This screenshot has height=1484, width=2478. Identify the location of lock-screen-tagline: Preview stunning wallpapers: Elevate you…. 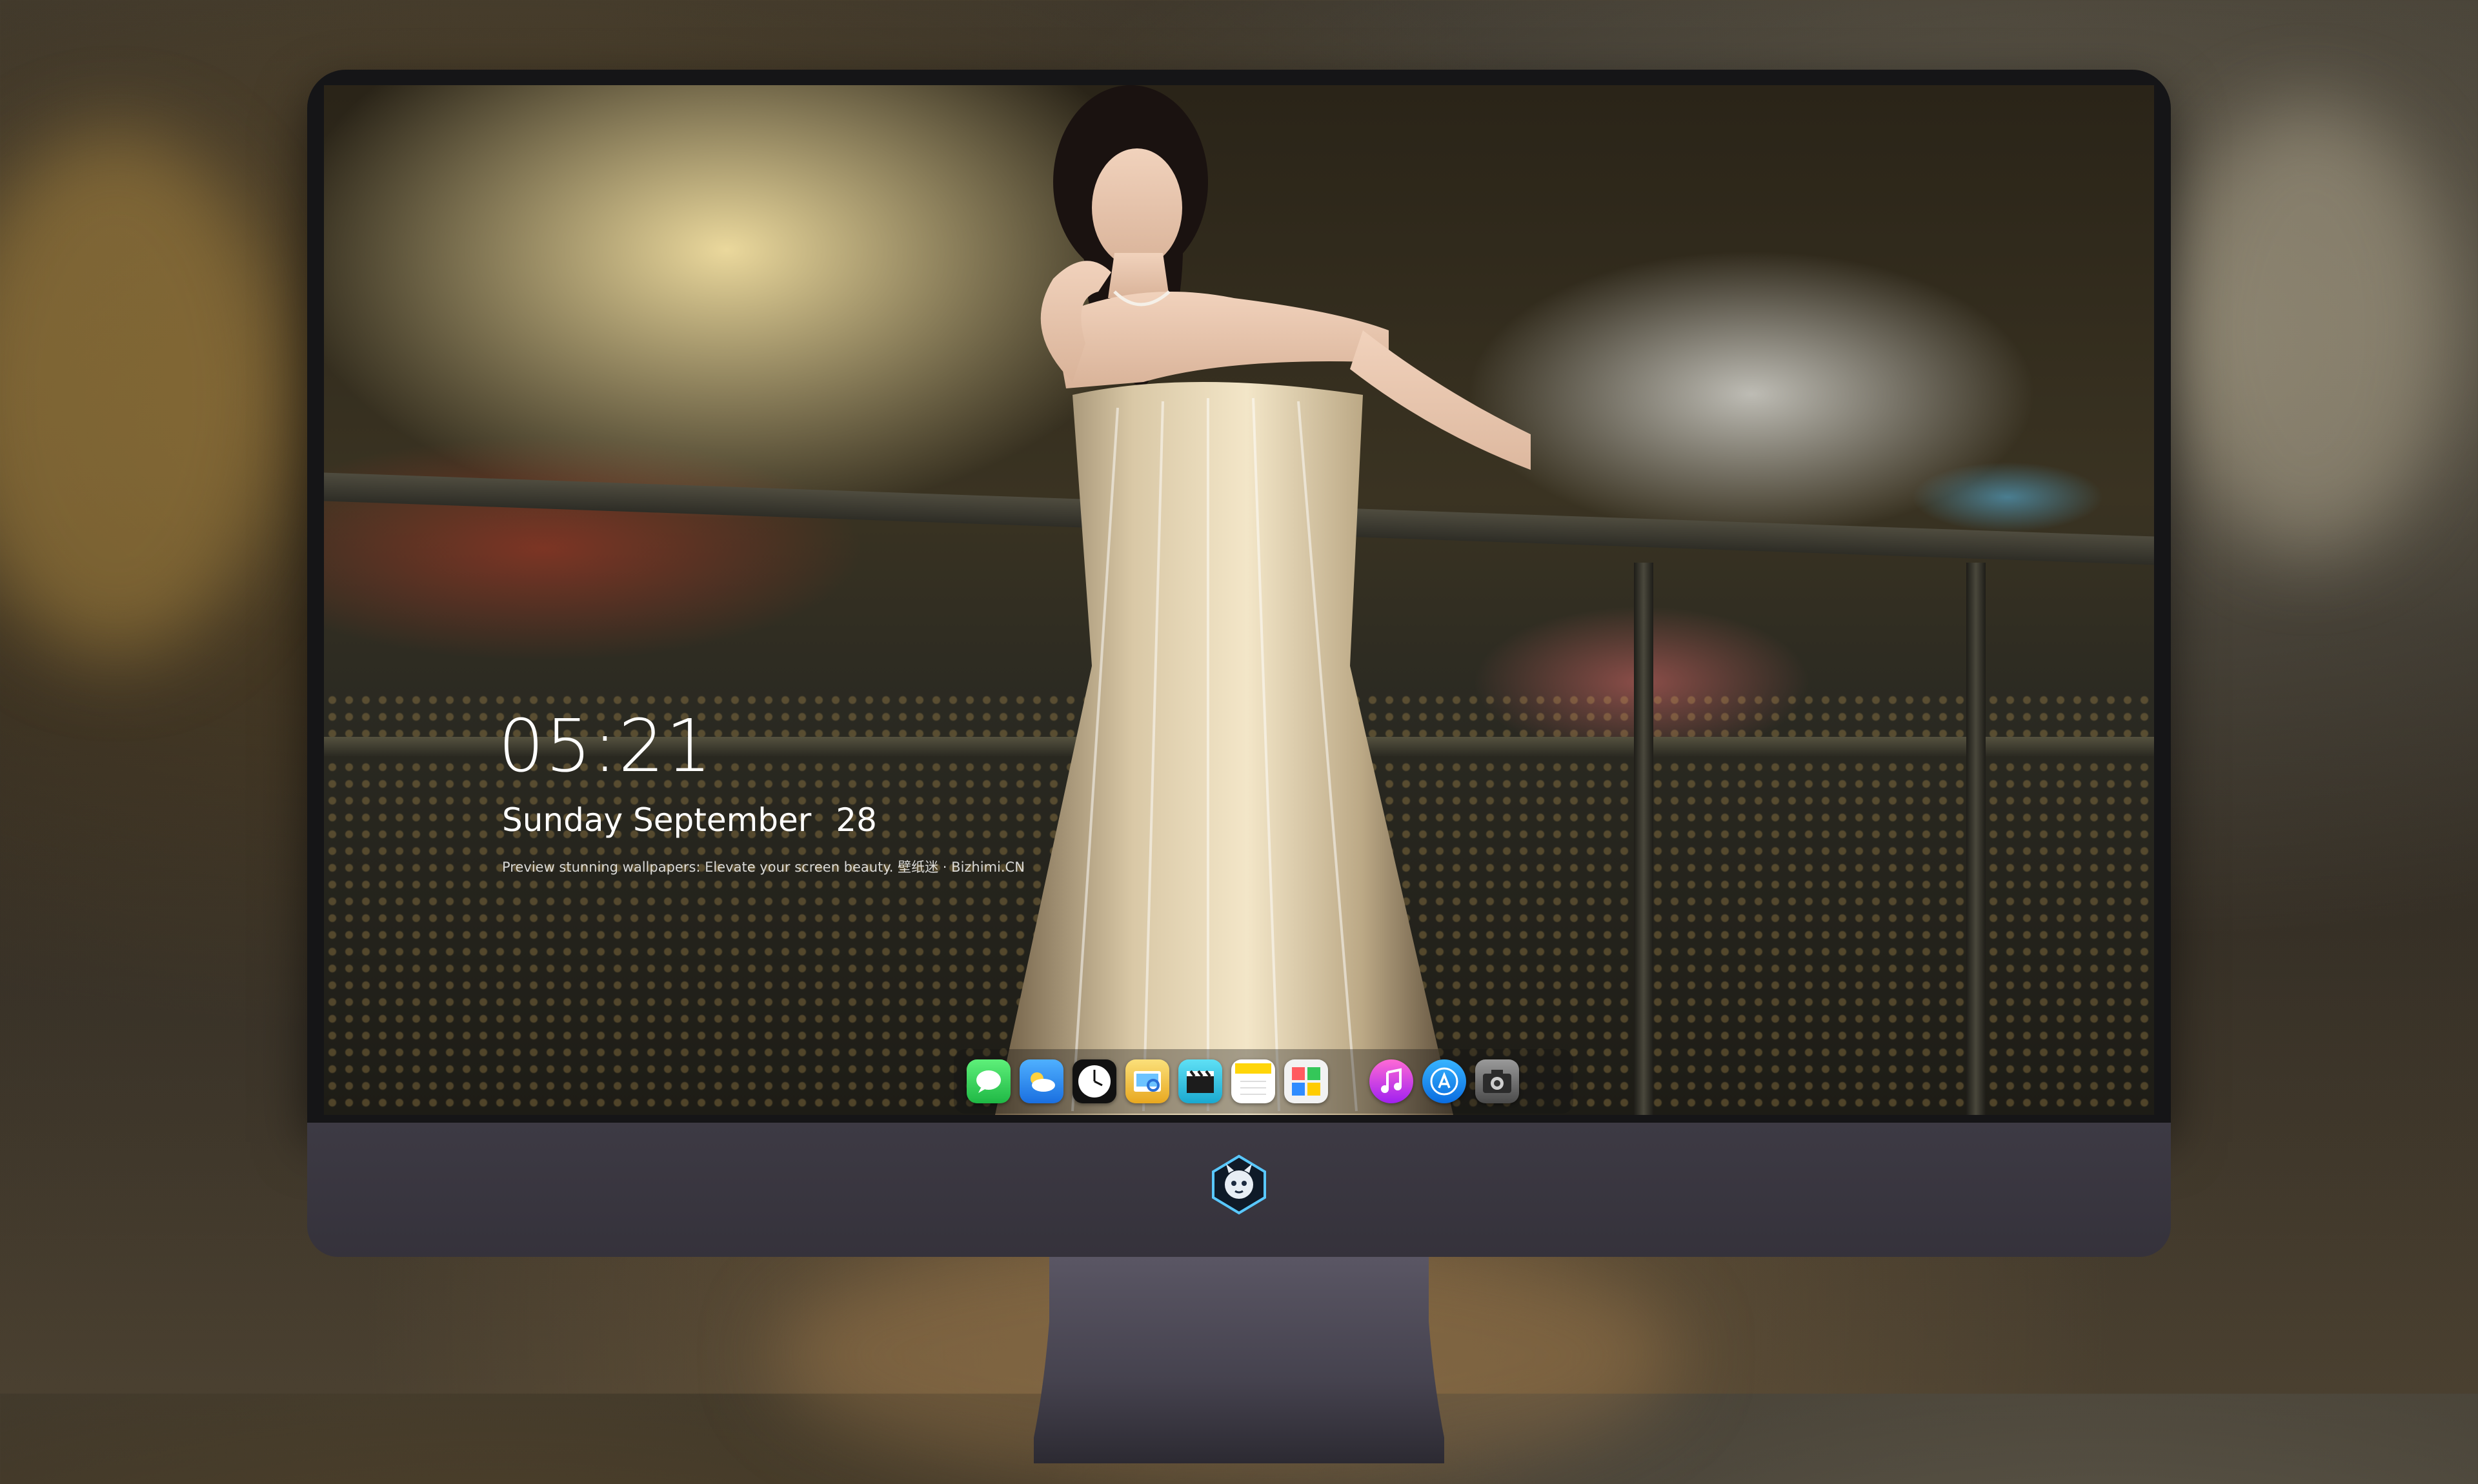
(763, 867).